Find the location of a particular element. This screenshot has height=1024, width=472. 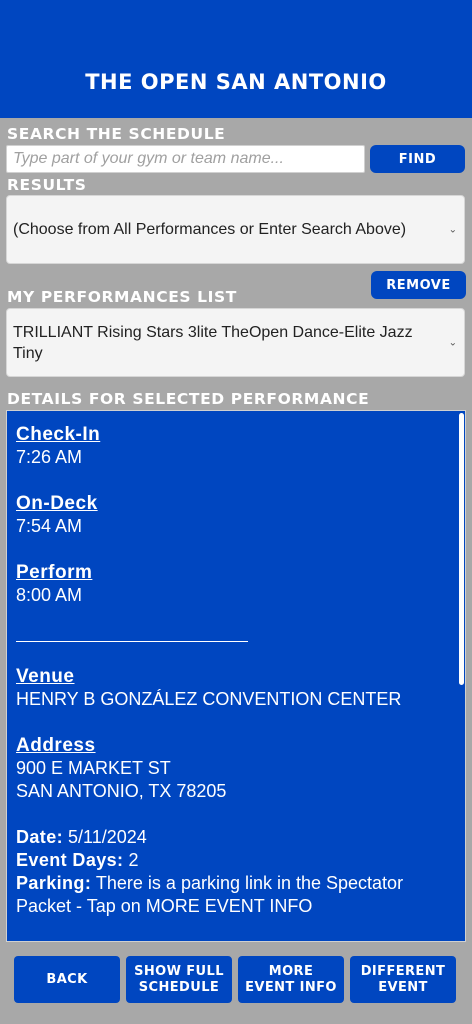

perform-time: 8:00 AM is located at coordinates (49, 595).